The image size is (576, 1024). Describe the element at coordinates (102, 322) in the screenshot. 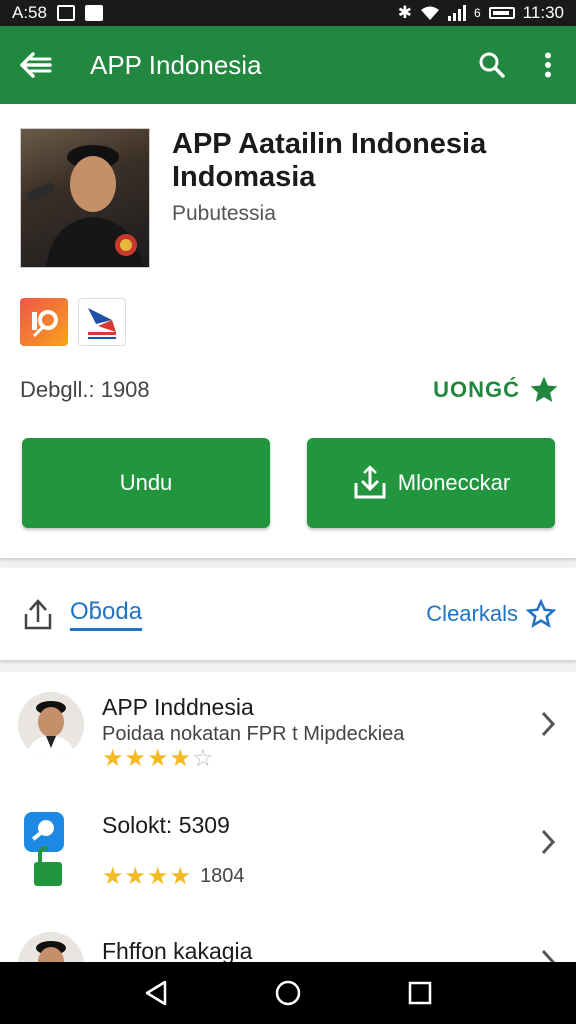

I see `red-blue-logo-badge-icon` at that location.